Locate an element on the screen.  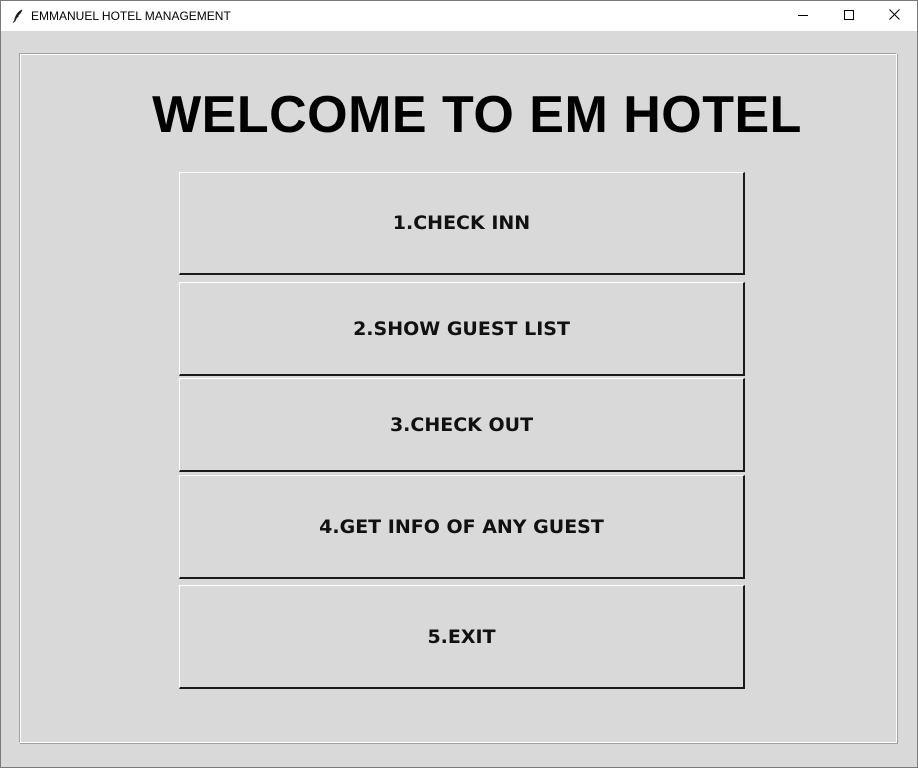
get-guest-info-button: 4.GET INFO OF ANY GUEST is located at coordinates (462, 527).